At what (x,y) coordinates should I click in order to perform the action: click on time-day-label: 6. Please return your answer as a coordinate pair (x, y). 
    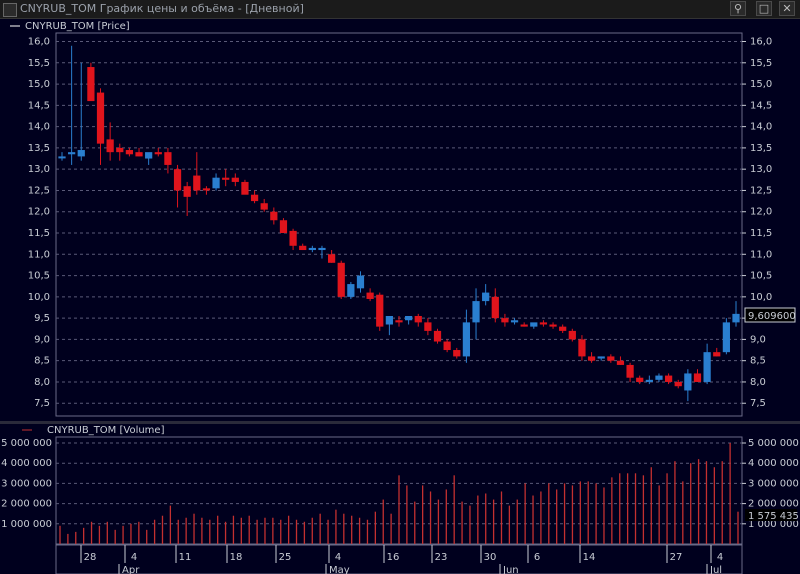
    Looking at the image, I should click on (537, 557).